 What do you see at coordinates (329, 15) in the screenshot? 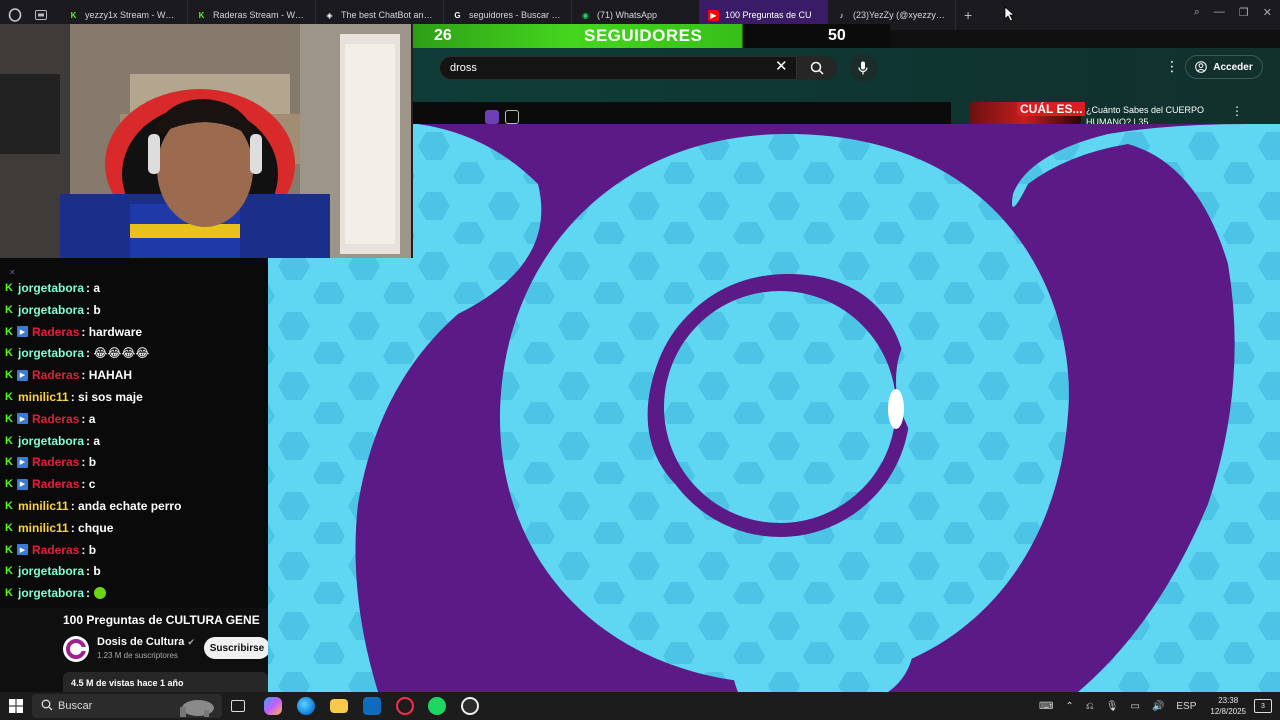
I see `bot-icon: ◈` at bounding box center [329, 15].